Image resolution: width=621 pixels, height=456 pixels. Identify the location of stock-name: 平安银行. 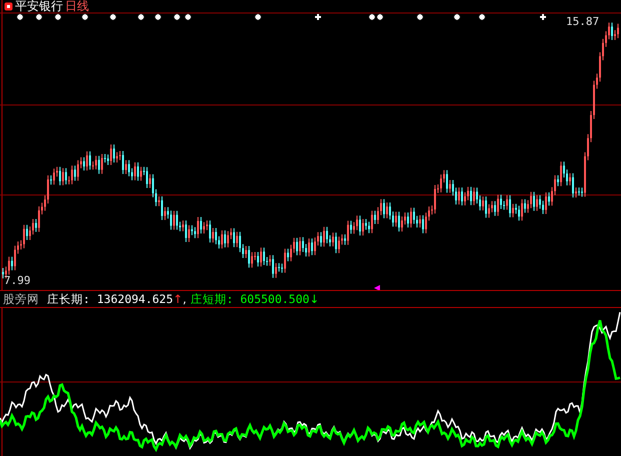
(39, 6).